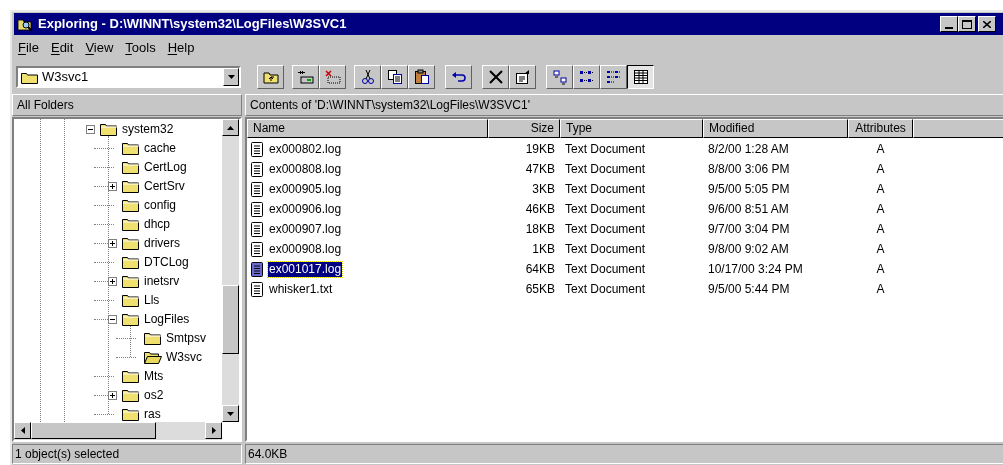  What do you see at coordinates (880, 128) in the screenshot?
I see `column-header: Attributes` at bounding box center [880, 128].